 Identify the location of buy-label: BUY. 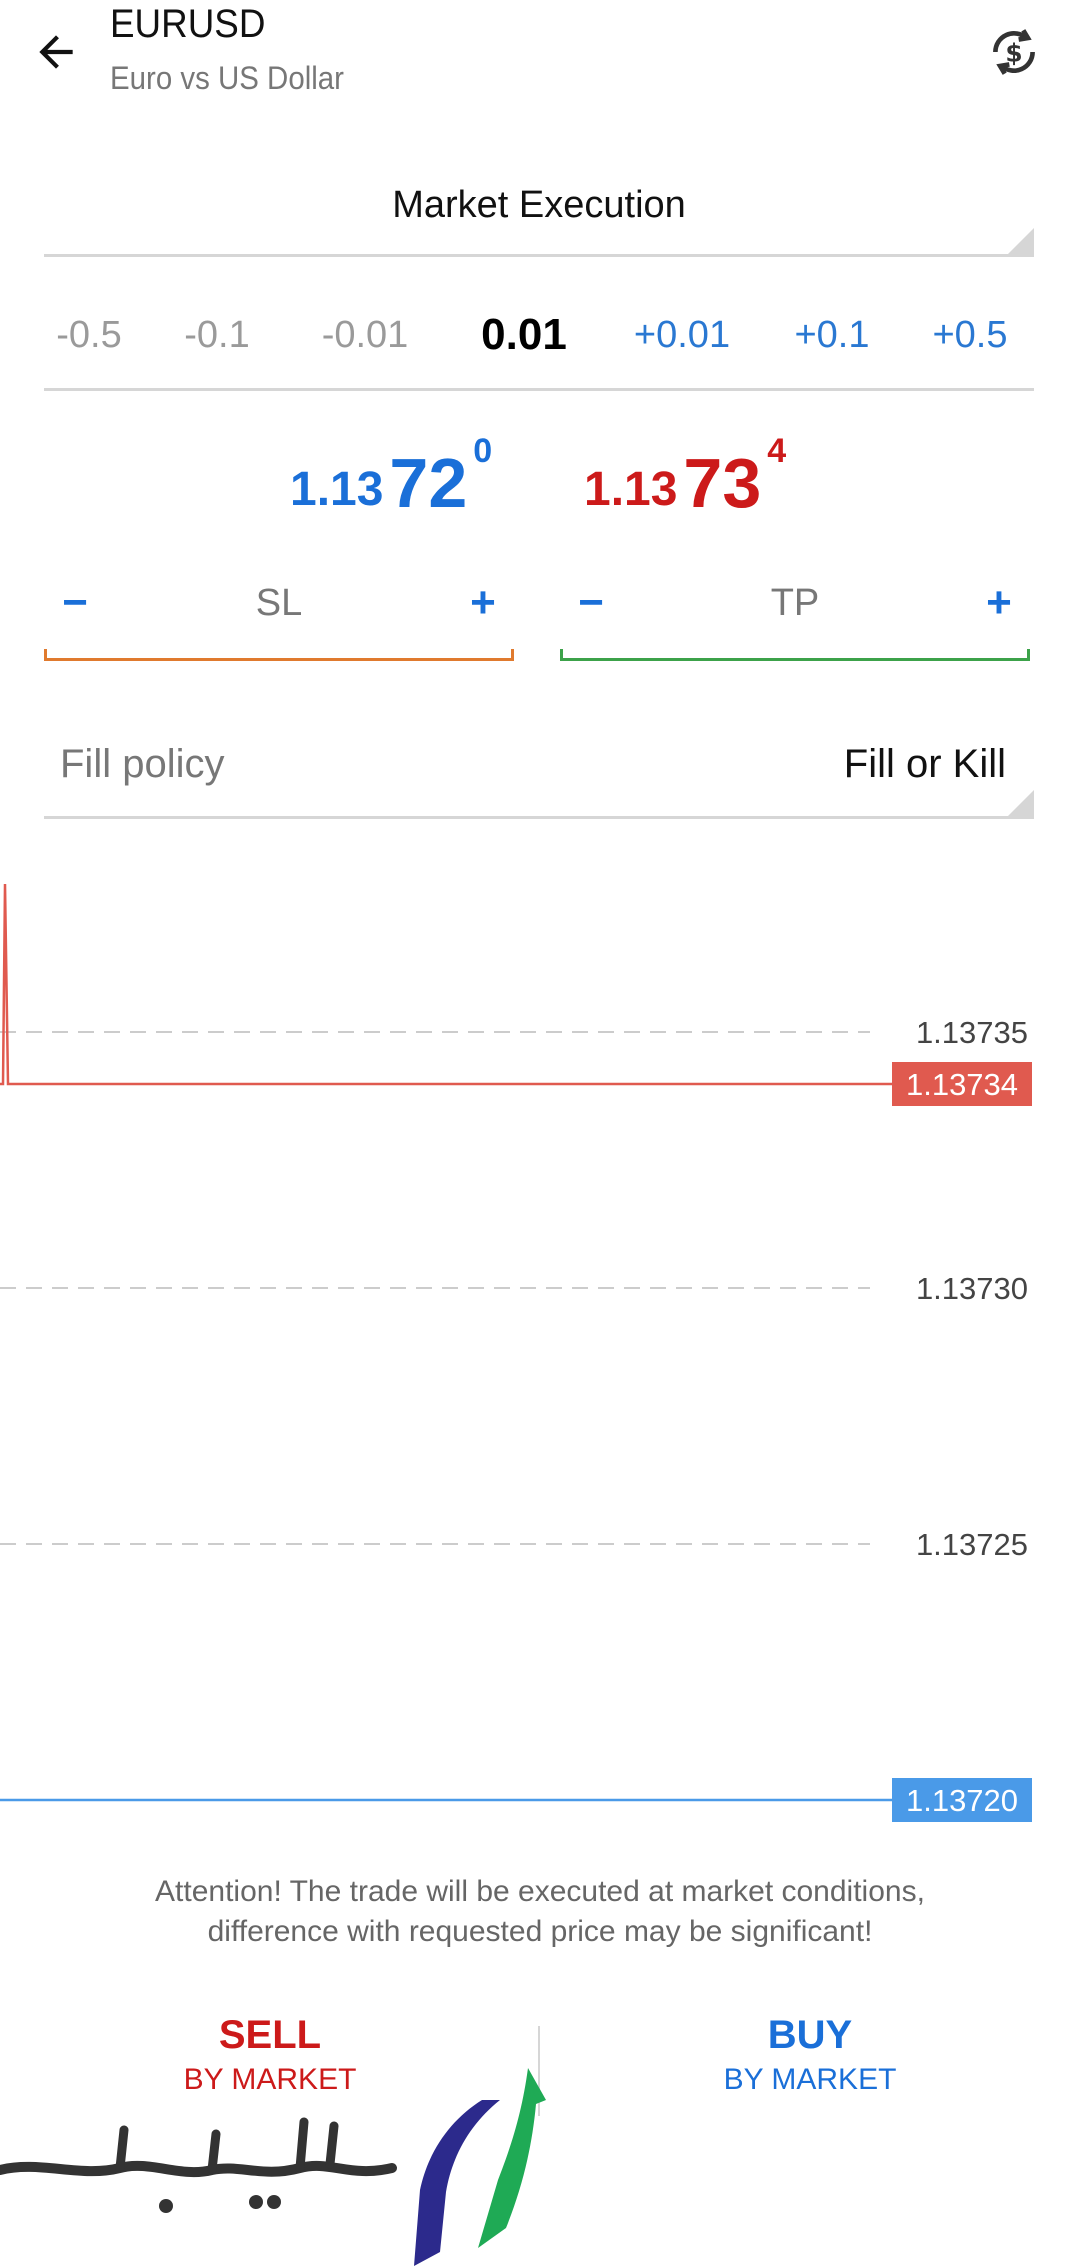
(810, 2035).